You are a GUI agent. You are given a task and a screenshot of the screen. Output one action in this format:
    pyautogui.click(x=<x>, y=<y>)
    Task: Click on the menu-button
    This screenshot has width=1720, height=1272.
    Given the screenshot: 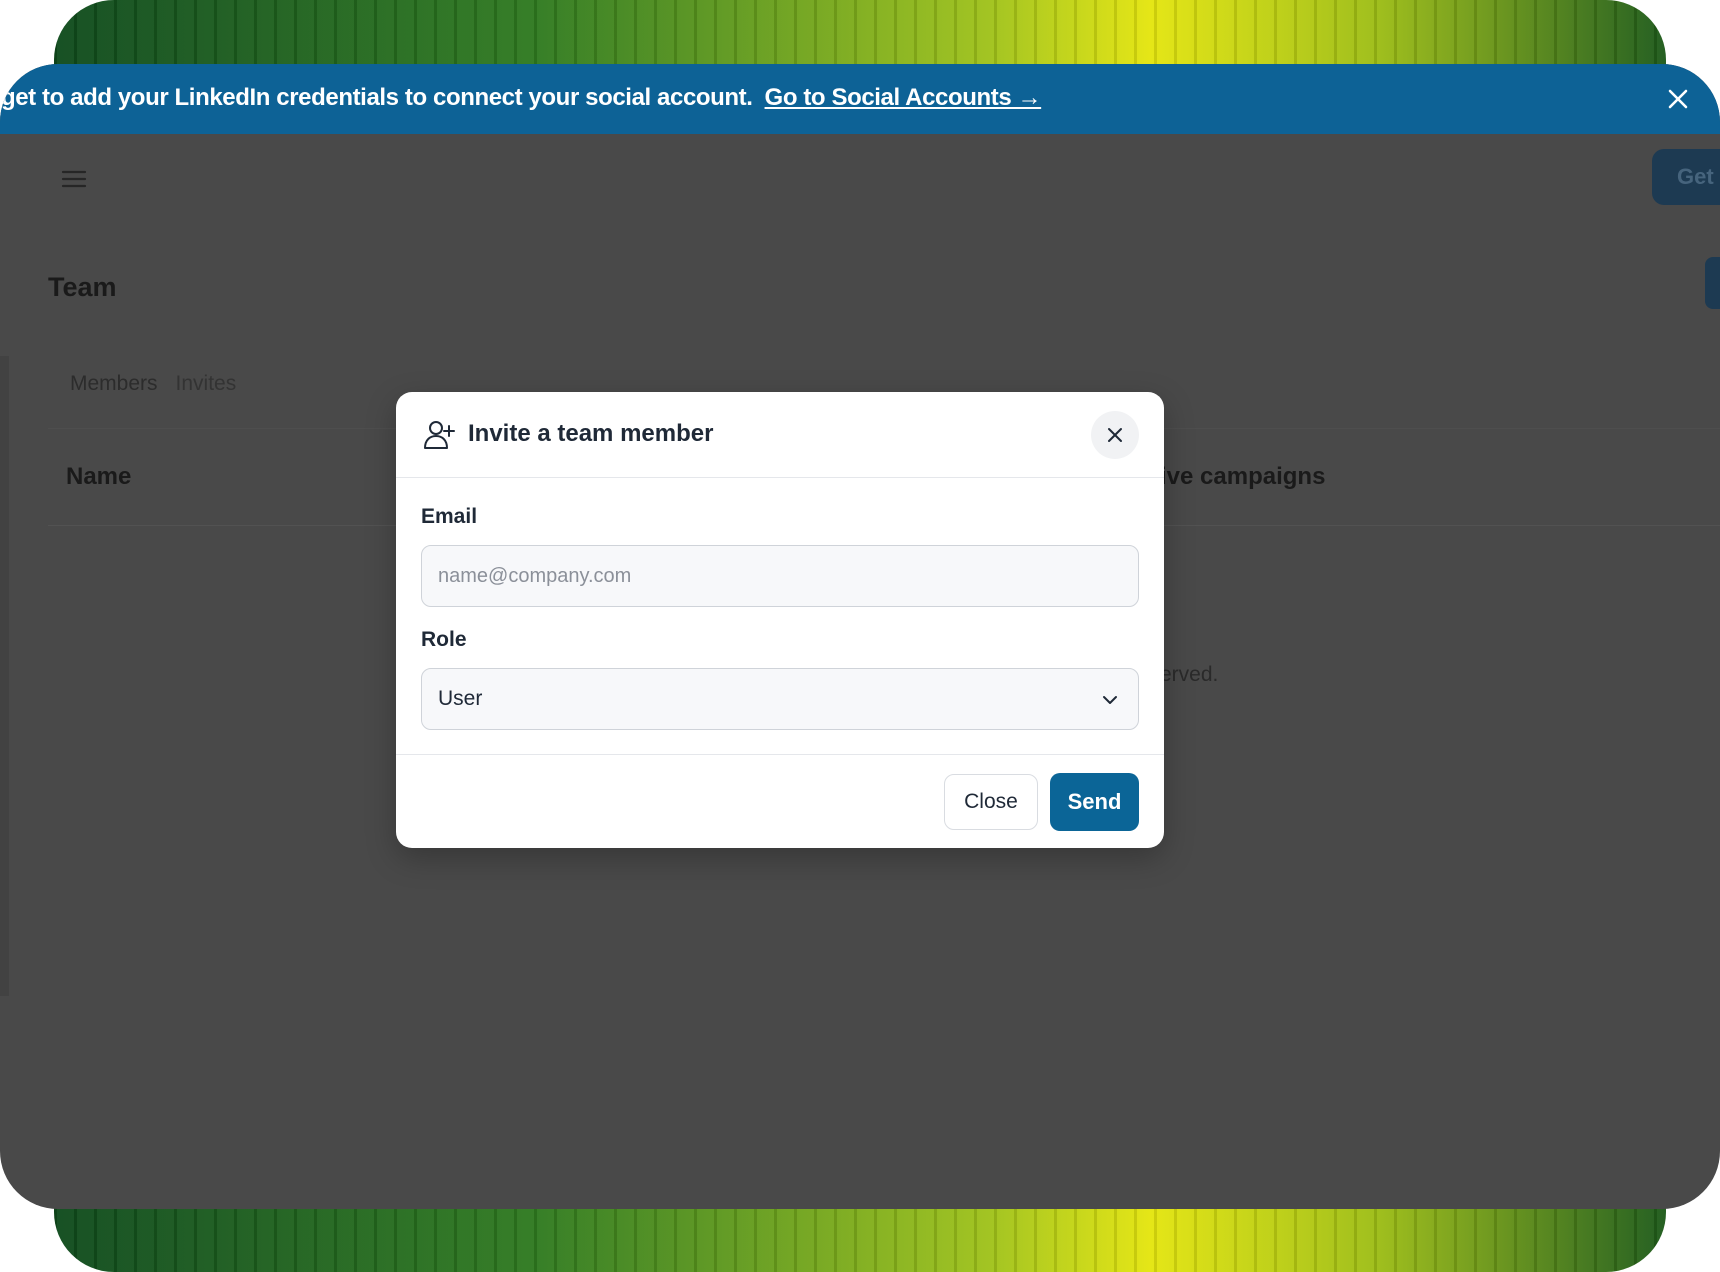 What is the action you would take?
    pyautogui.click(x=74, y=179)
    